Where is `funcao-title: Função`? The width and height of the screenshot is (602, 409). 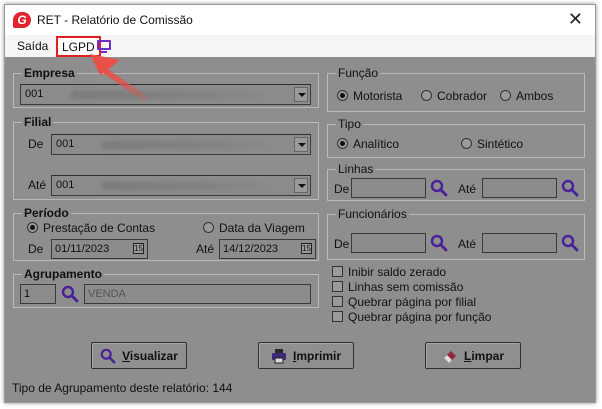
funcao-title: Função is located at coordinates (358, 73).